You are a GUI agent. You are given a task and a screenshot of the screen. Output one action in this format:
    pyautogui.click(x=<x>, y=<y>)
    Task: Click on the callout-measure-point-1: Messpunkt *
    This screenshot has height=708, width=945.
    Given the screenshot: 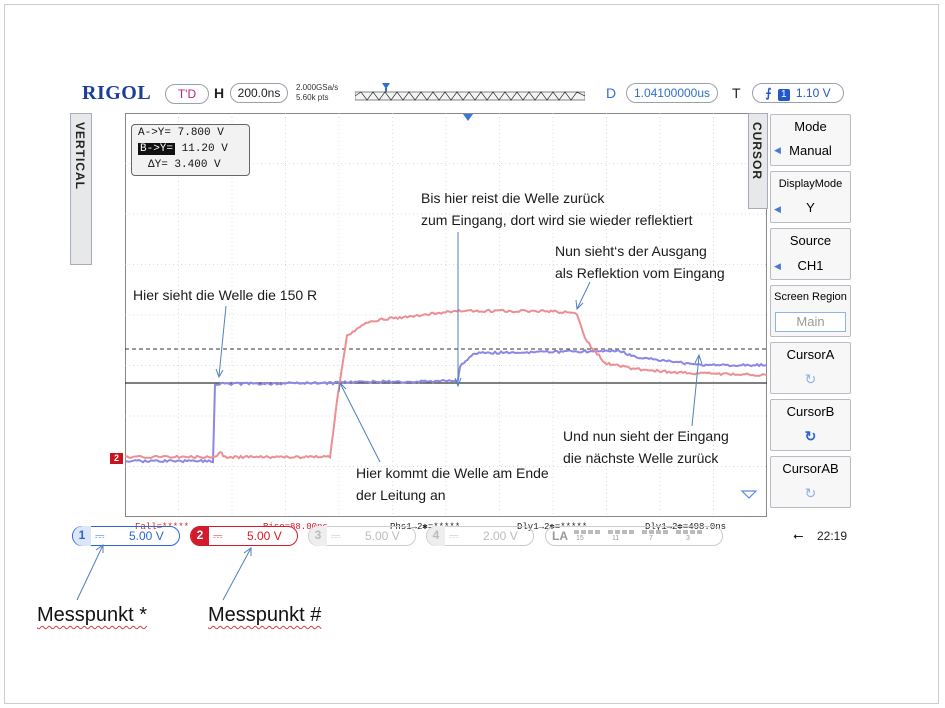 What is the action you would take?
    pyautogui.click(x=92, y=615)
    